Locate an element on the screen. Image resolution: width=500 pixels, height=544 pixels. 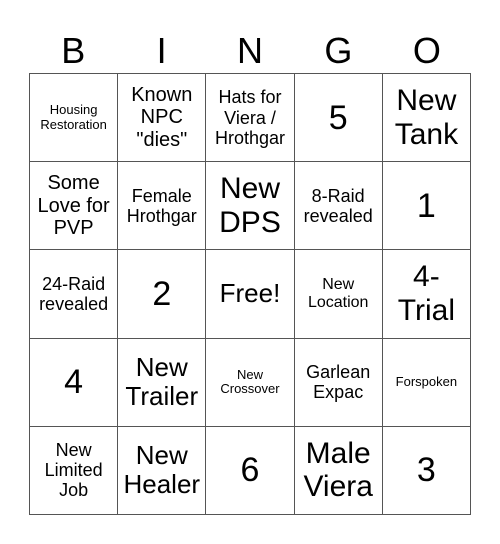
bingo-cell: 2 is located at coordinates (162, 294).